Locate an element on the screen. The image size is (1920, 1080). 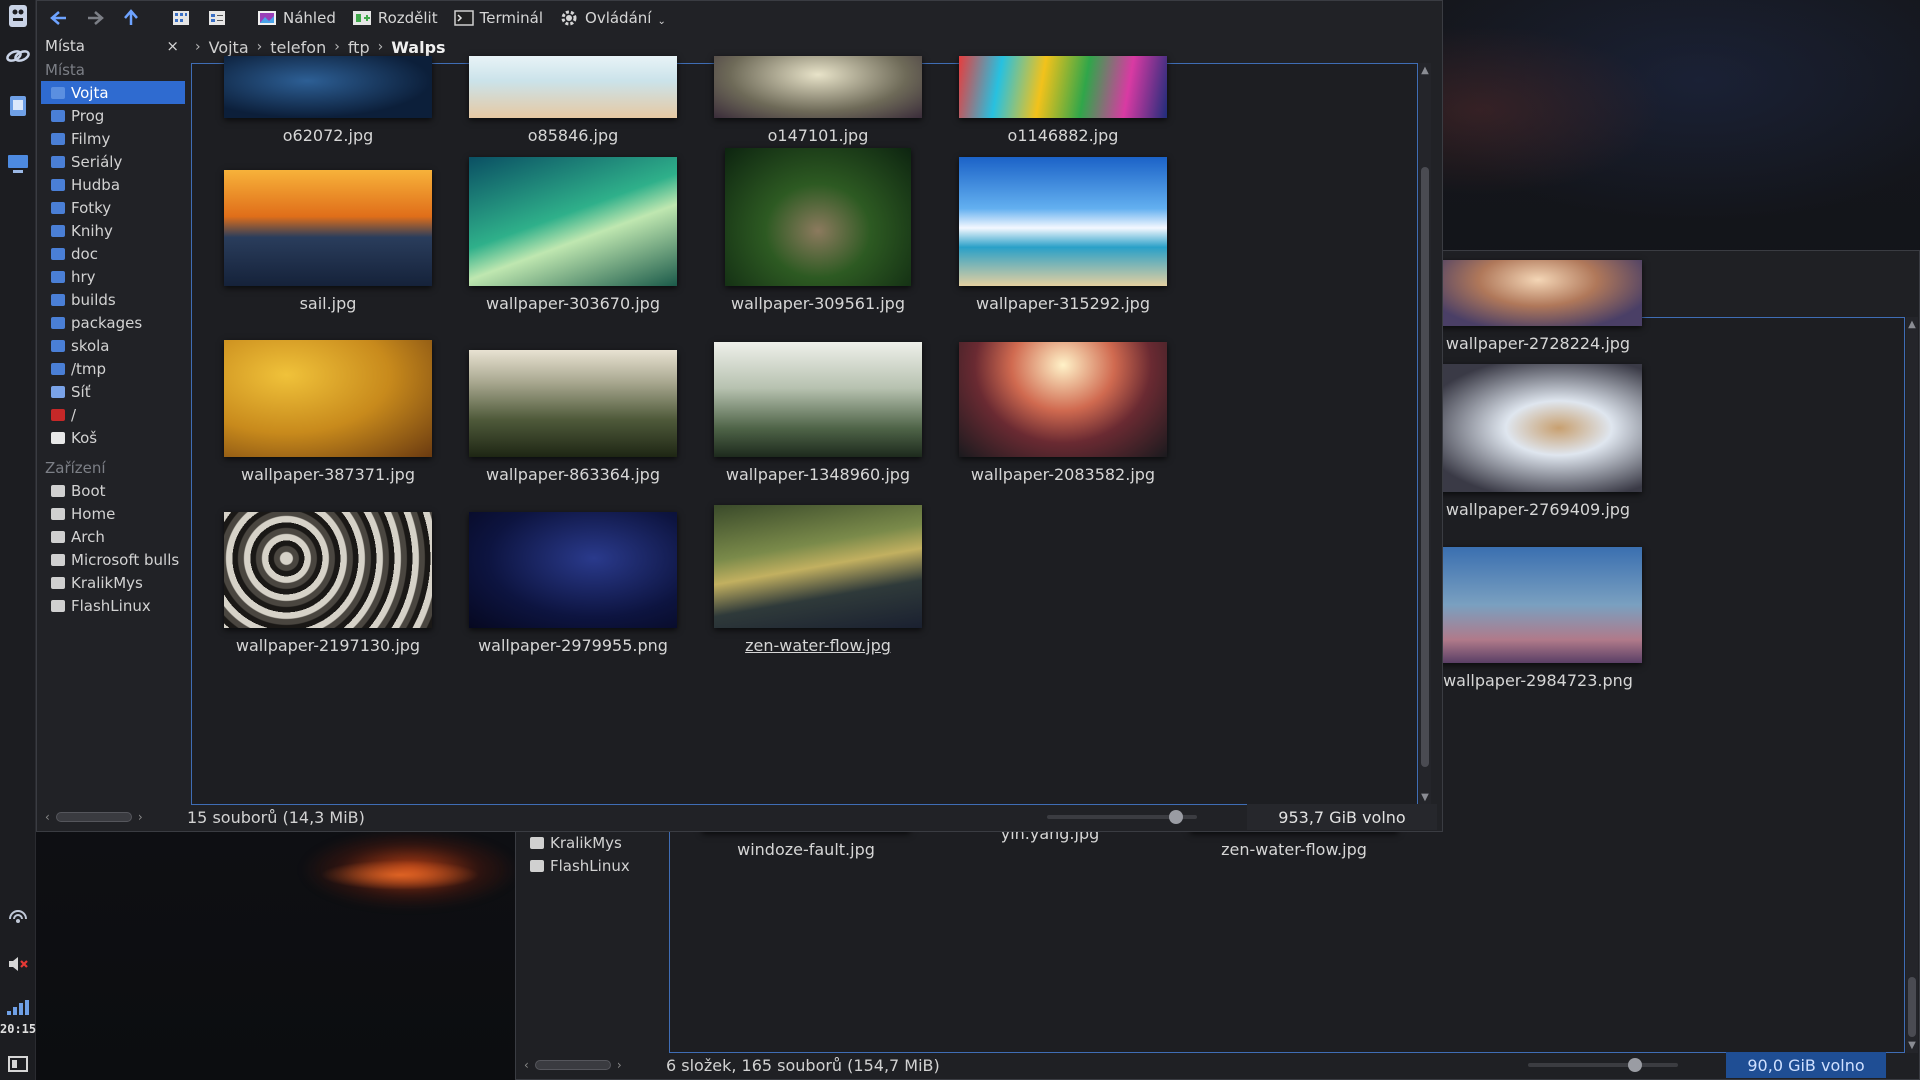
file-item: wallpaper-315292.jpg is located at coordinates (1063, 235).